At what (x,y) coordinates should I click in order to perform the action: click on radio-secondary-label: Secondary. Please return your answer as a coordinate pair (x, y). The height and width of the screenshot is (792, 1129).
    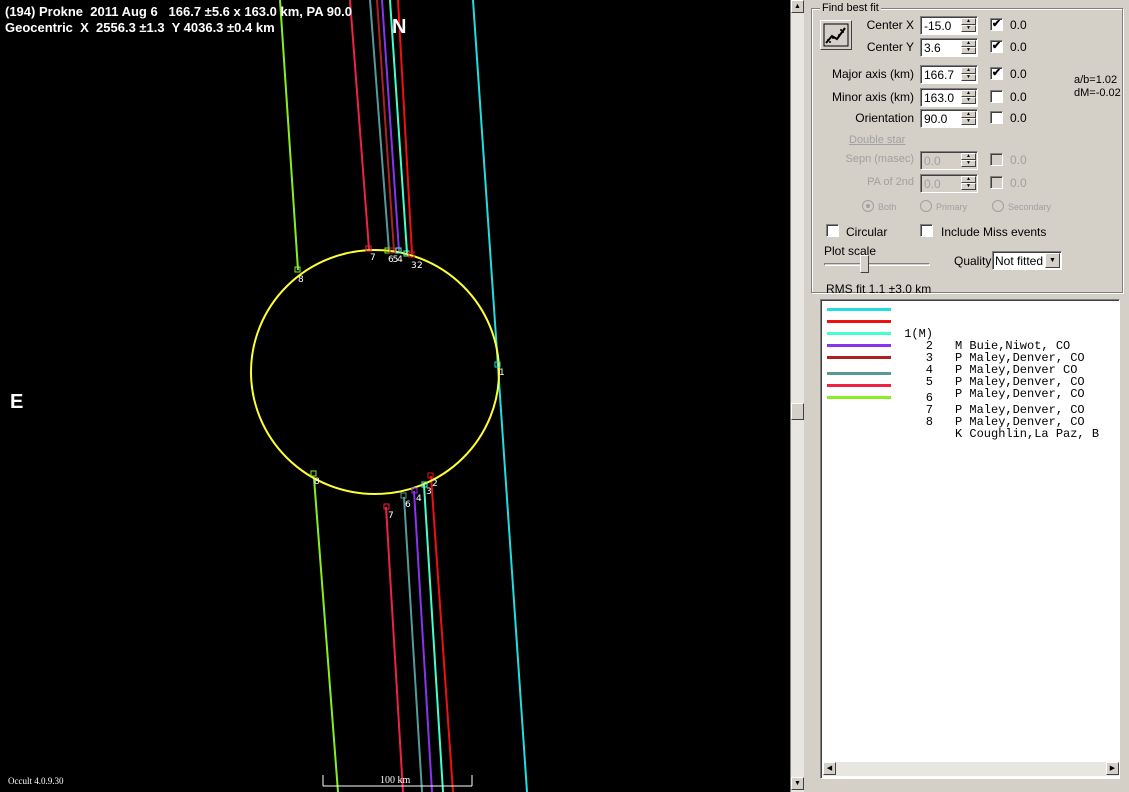
    Looking at the image, I should click on (1030, 207).